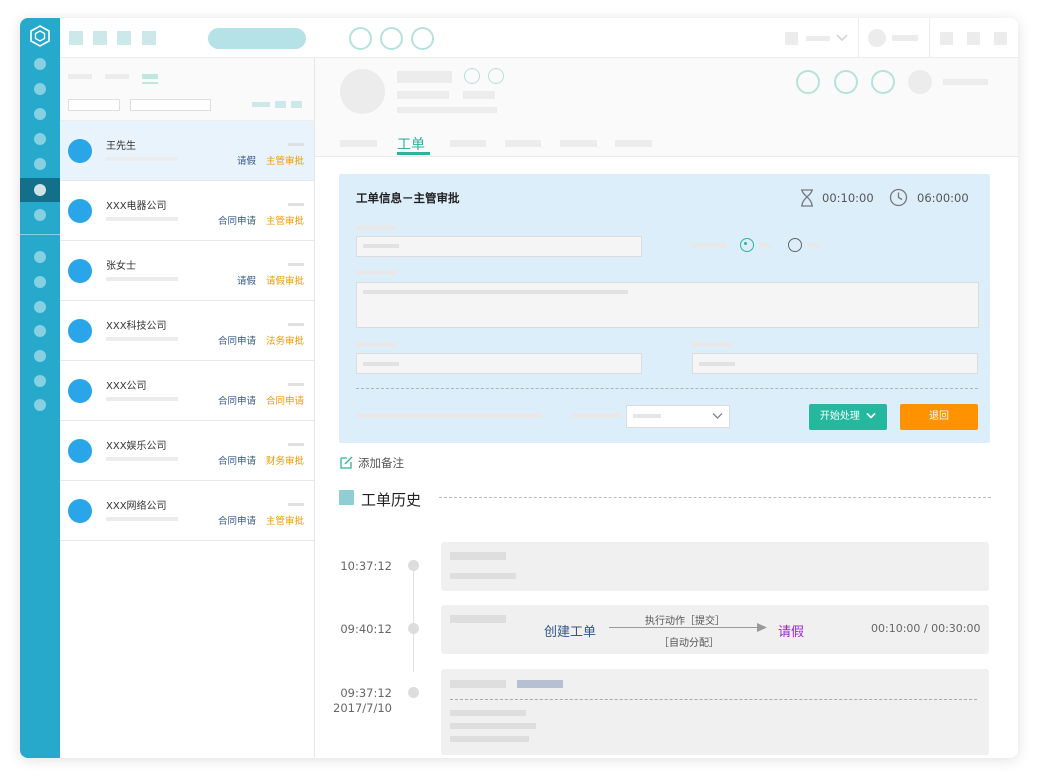  Describe the element at coordinates (877, 38) in the screenshot. I see `user-avatar` at that location.